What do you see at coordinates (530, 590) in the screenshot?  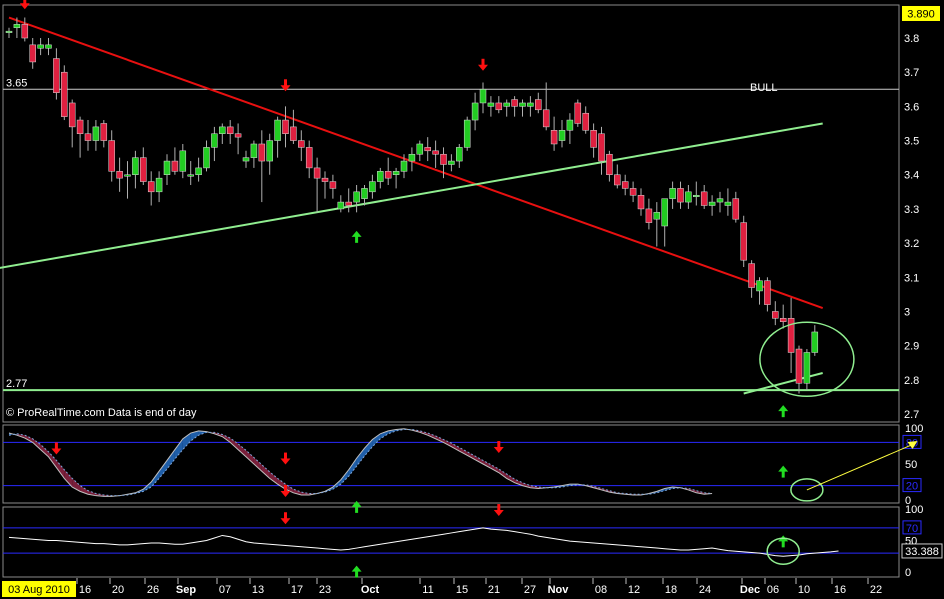 I see `x-axis-tick-label: 27` at bounding box center [530, 590].